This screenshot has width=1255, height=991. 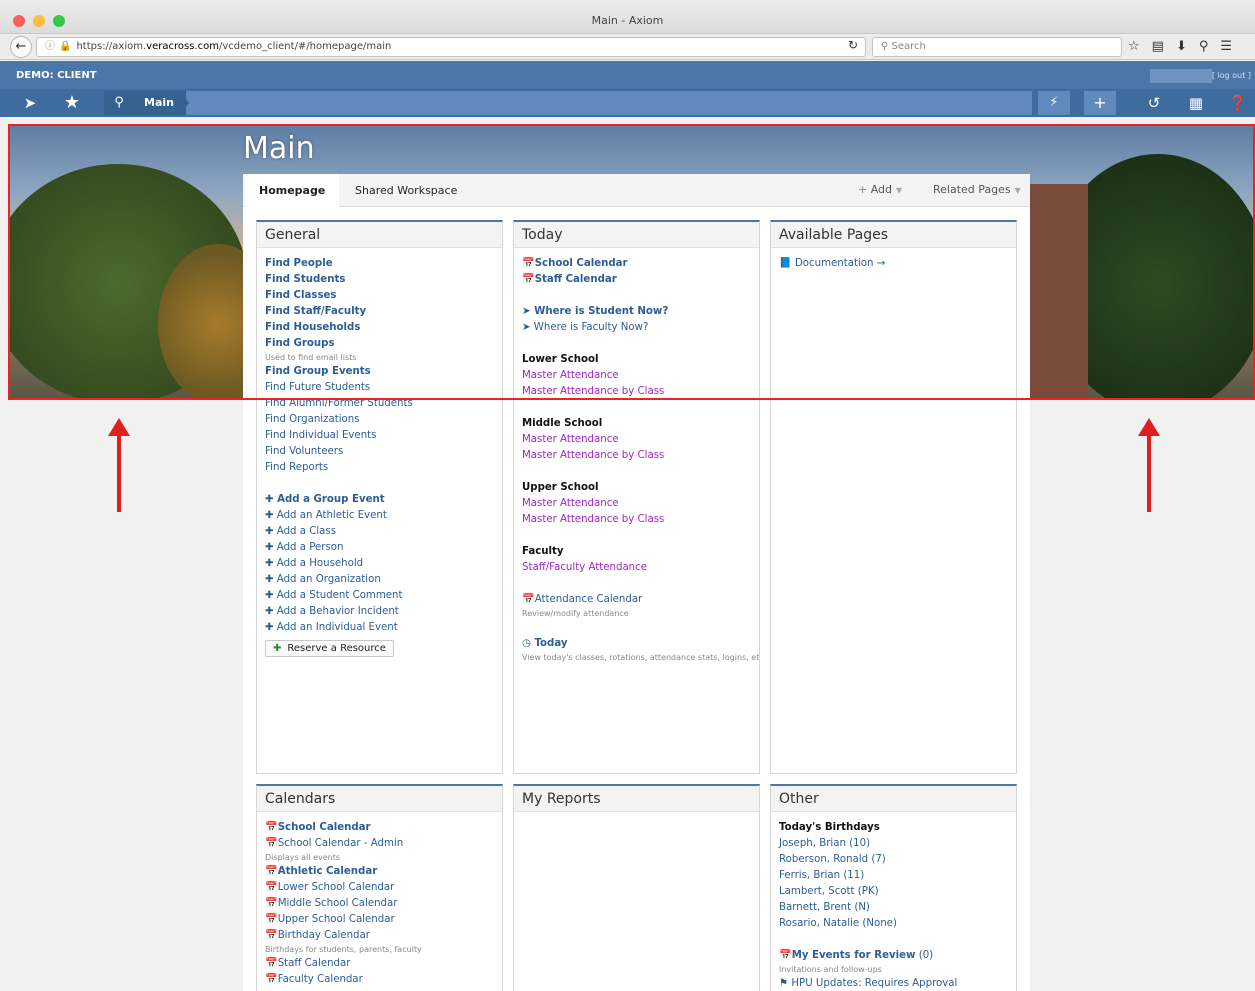 What do you see at coordinates (893, 876) in the screenshot?
I see `birthday-item: Ferris, Brian (11)` at bounding box center [893, 876].